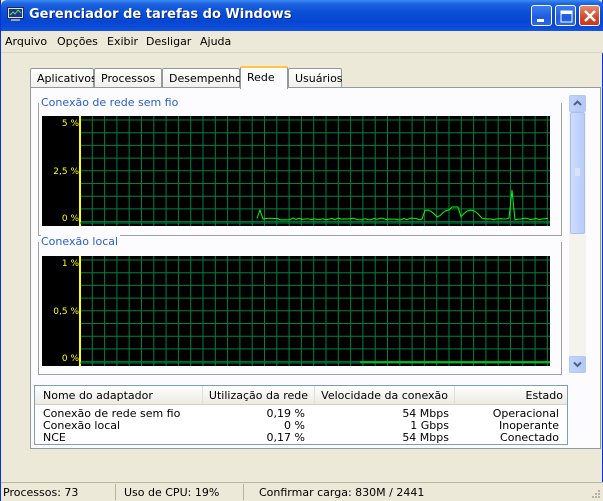 This screenshot has width=603, height=501. Describe the element at coordinates (595, 493) in the screenshot. I see `resize-grip-icon` at that location.